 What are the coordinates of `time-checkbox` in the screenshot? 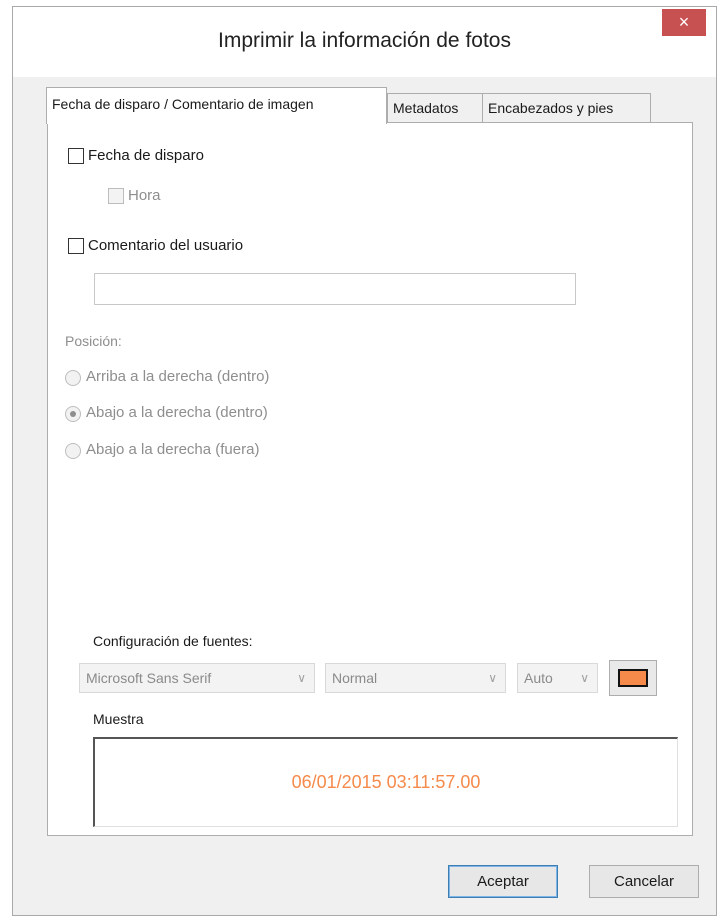 It's located at (116, 196).